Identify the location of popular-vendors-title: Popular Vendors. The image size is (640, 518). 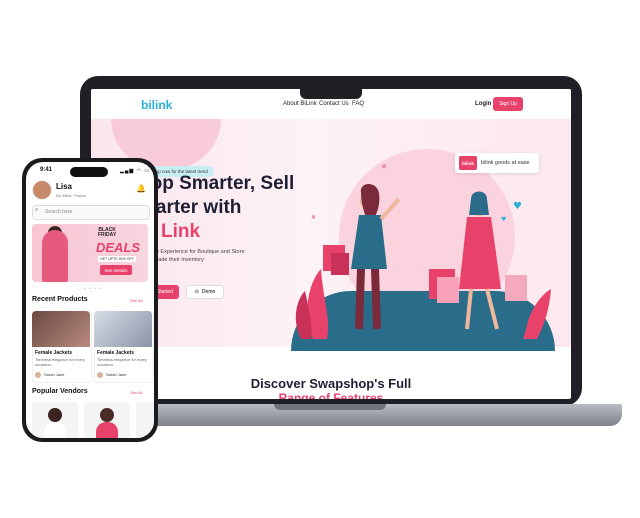
(60, 391).